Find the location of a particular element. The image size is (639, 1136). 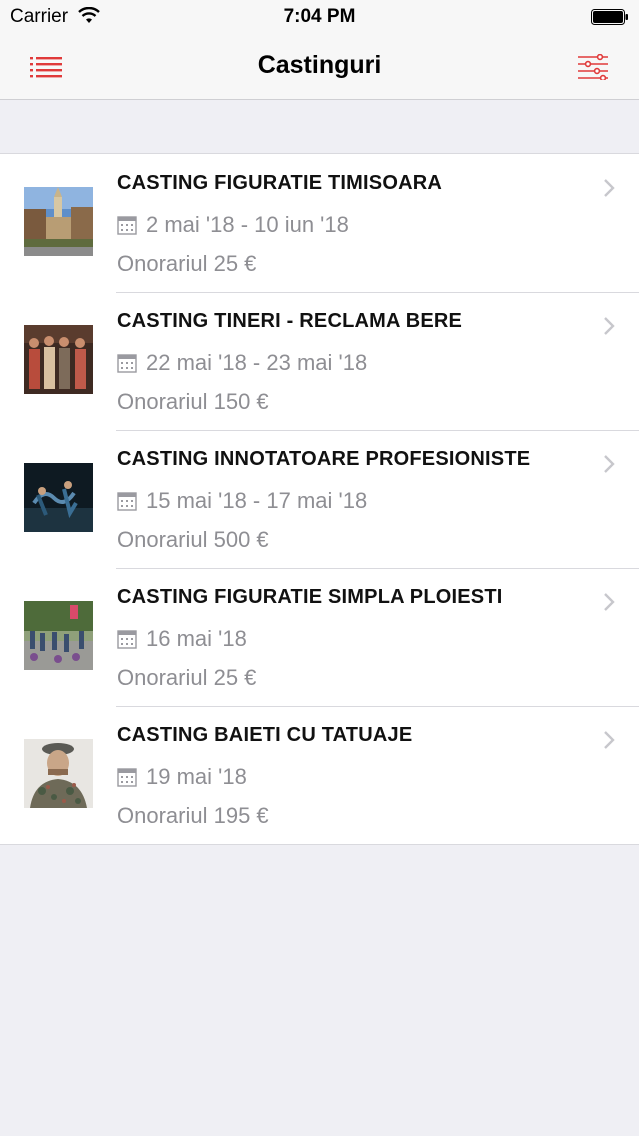

casting-dates-text: 16 mai '18 is located at coordinates (196, 638).